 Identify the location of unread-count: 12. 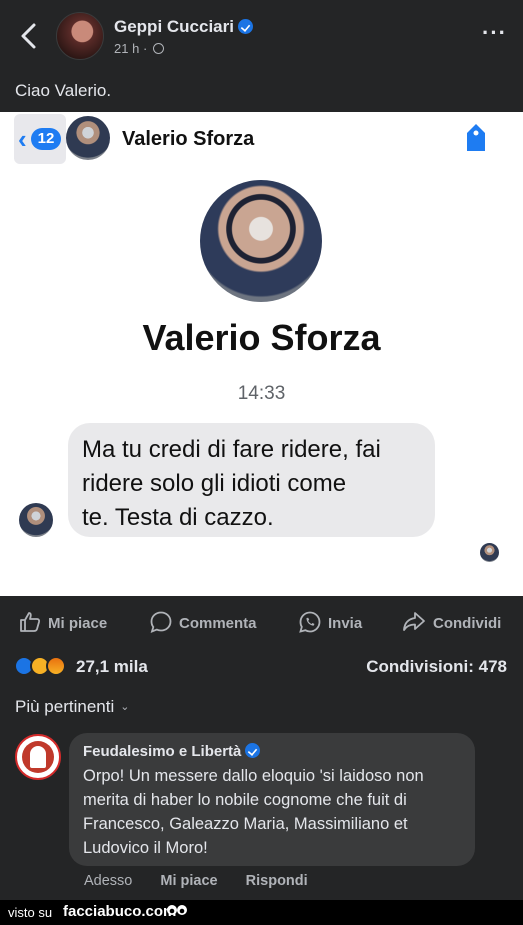
(46, 139).